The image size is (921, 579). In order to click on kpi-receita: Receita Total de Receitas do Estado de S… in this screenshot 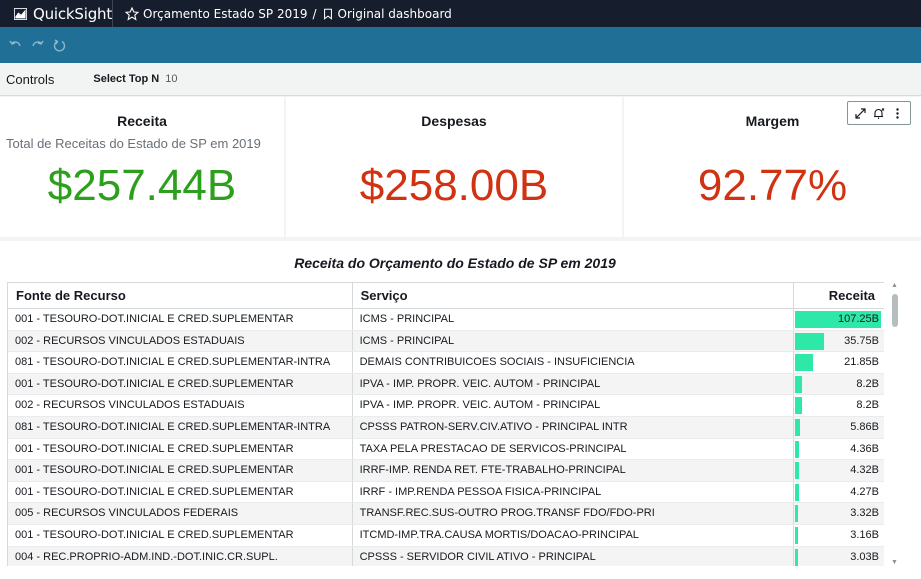, I will do `click(142, 167)`.